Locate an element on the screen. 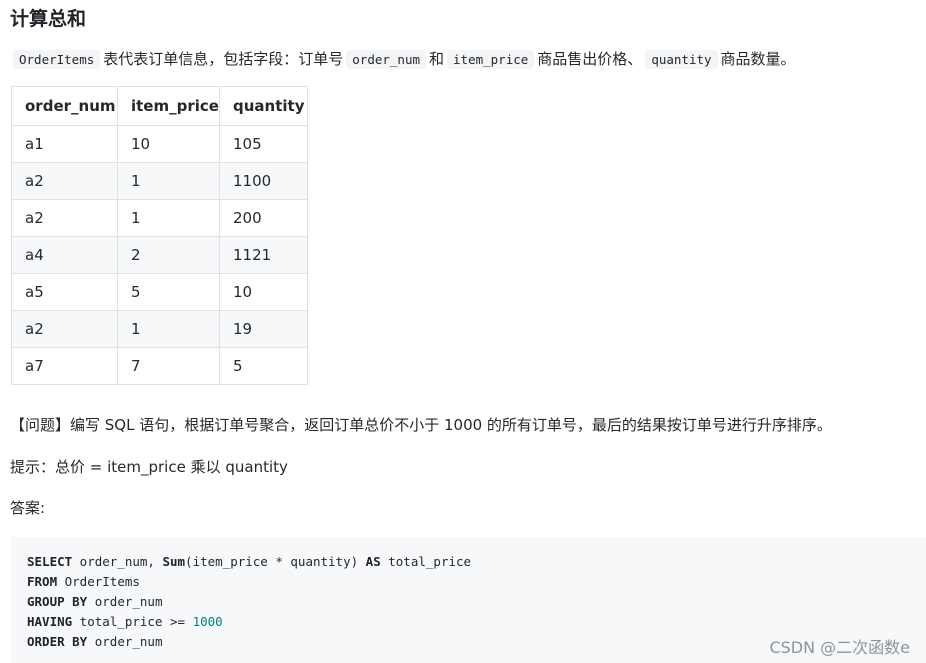 The image size is (926, 663). cell-order-num: a4 is located at coordinates (64, 255).